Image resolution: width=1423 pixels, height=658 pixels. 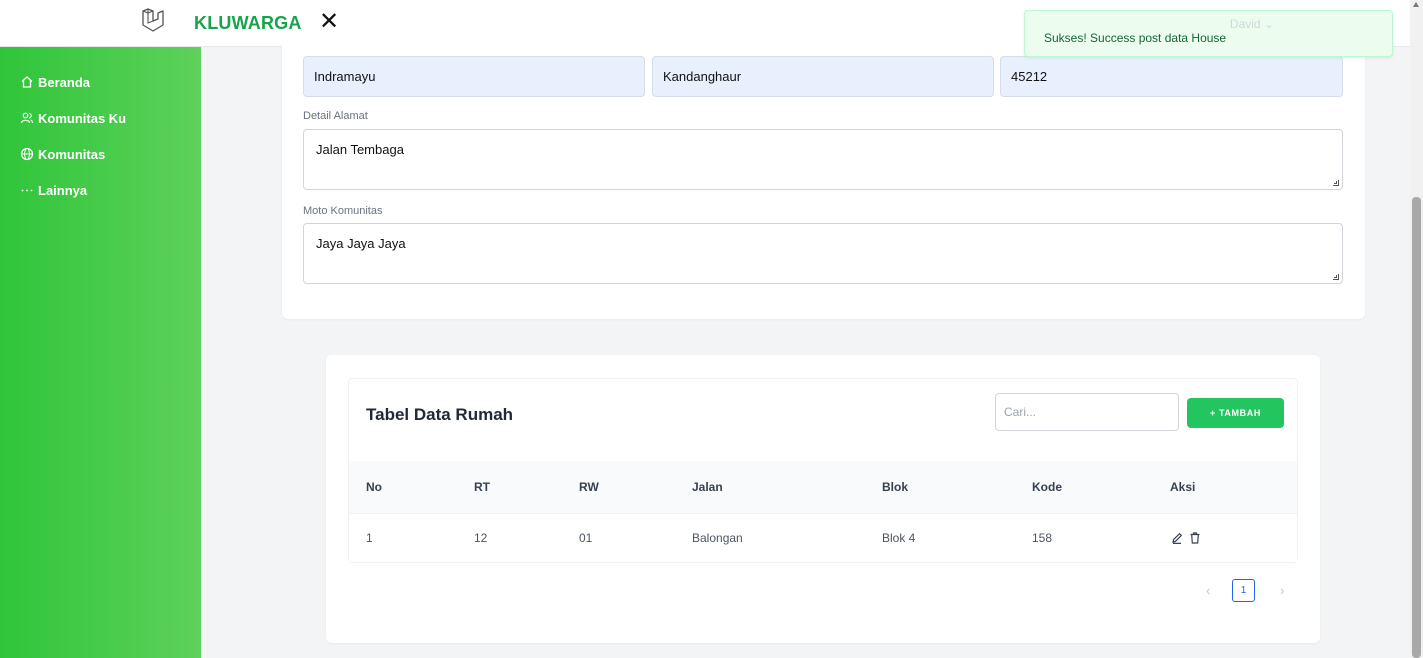 What do you see at coordinates (100, 352) in the screenshot?
I see `sidebar: Beranda Komunitas Ku Komunitas Lainnya` at bounding box center [100, 352].